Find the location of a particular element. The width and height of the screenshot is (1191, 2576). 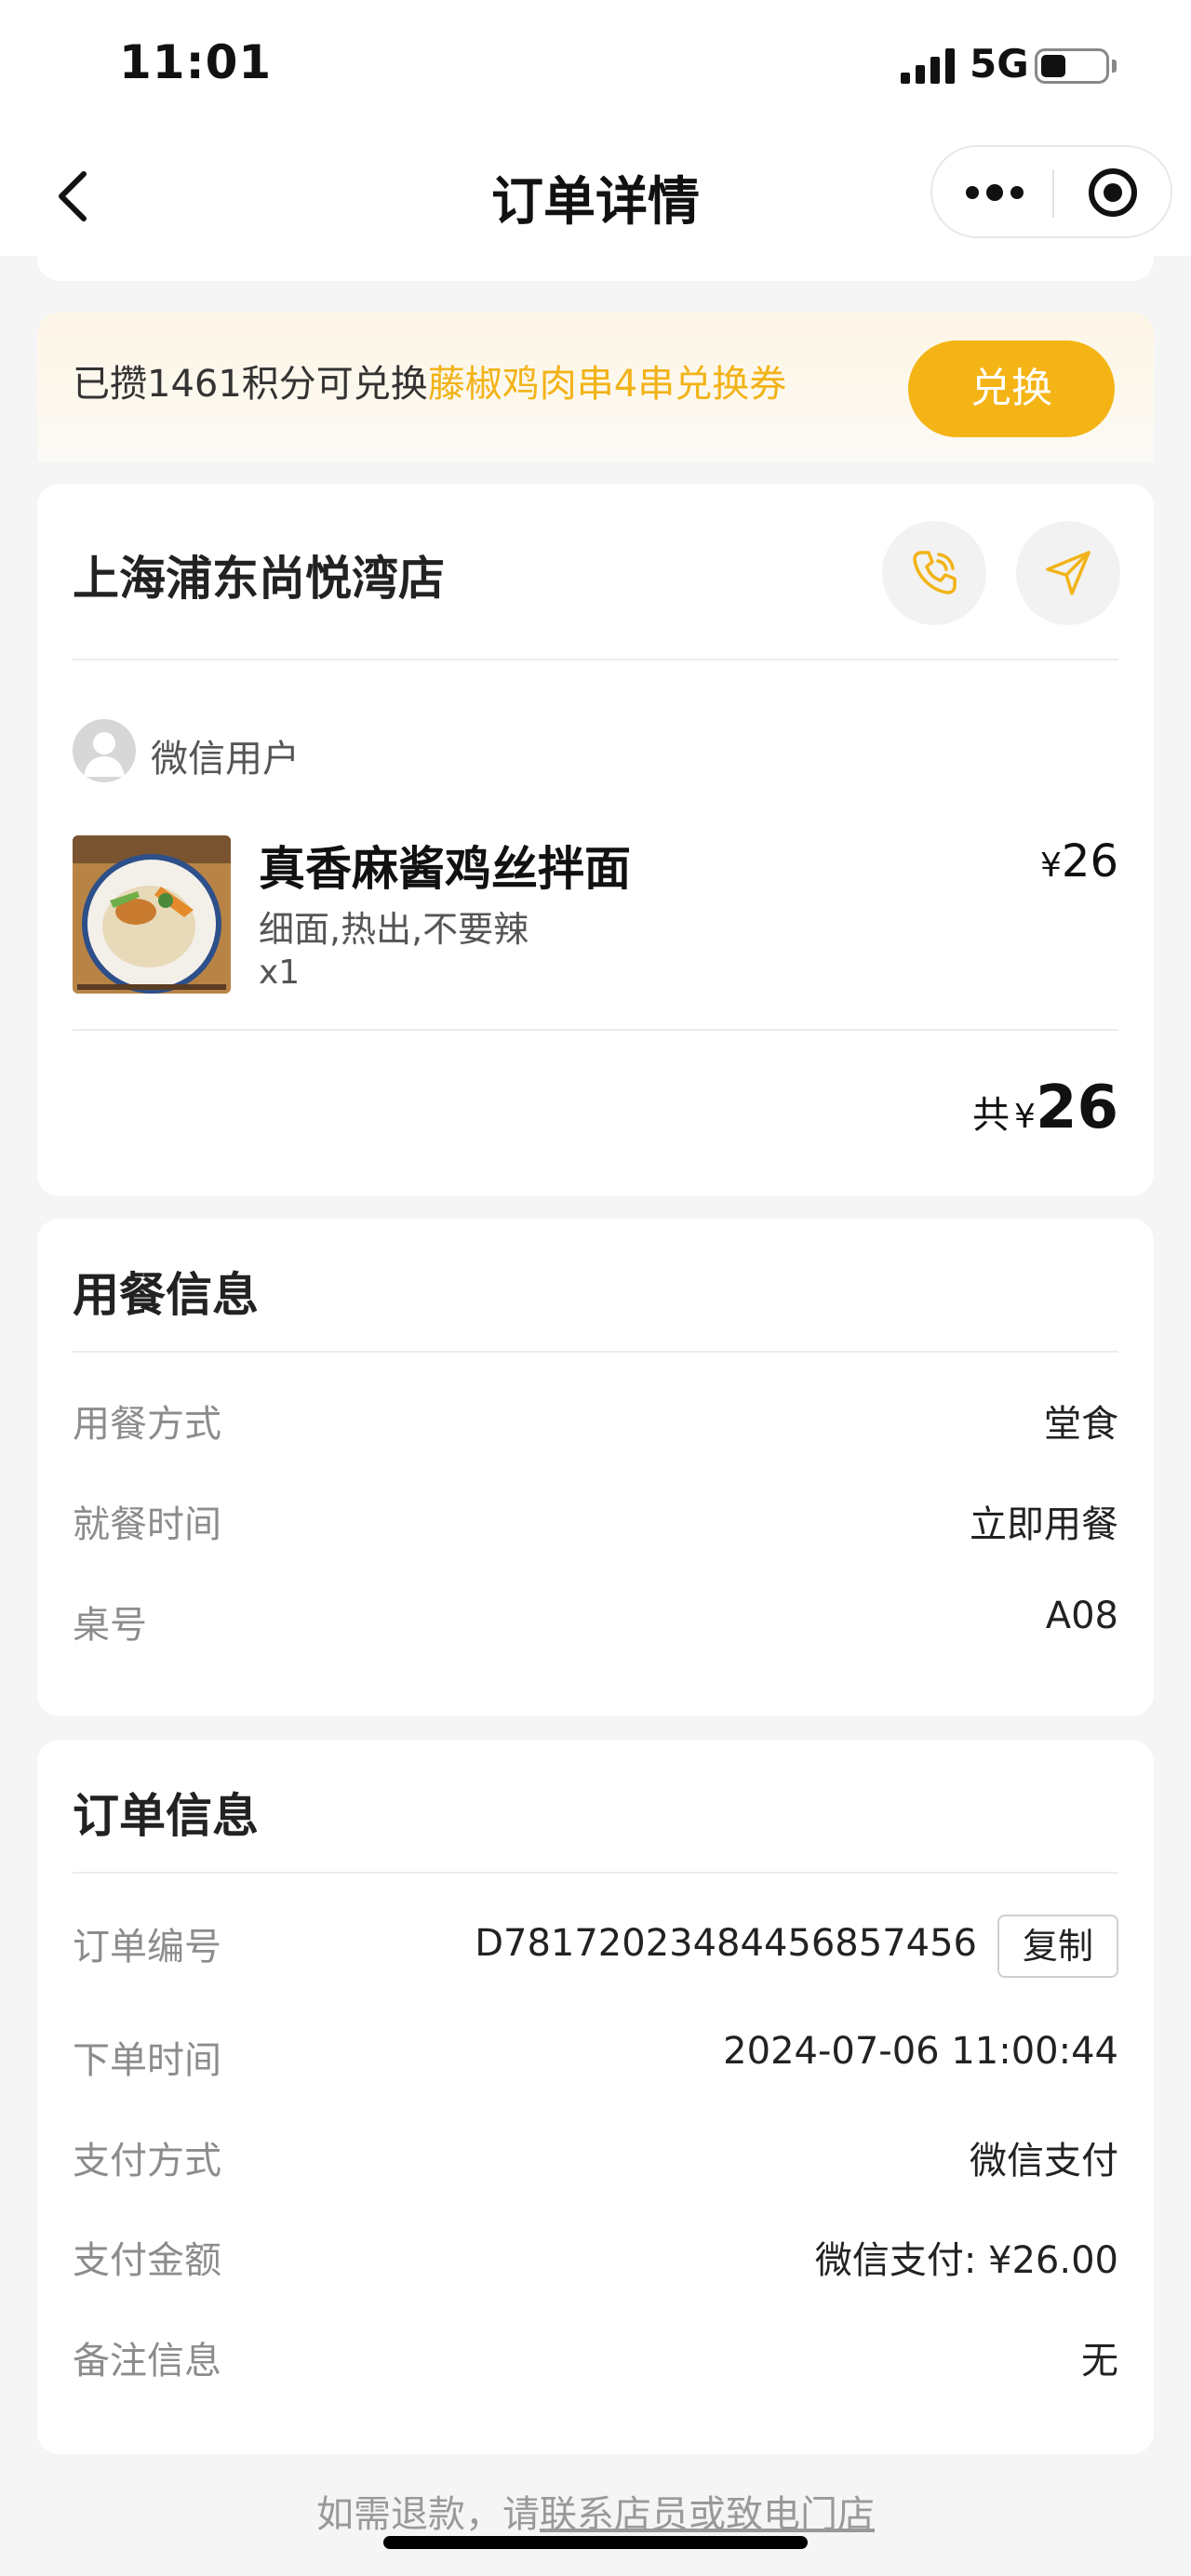

order-number-label: 订单编号 is located at coordinates (147, 1947).